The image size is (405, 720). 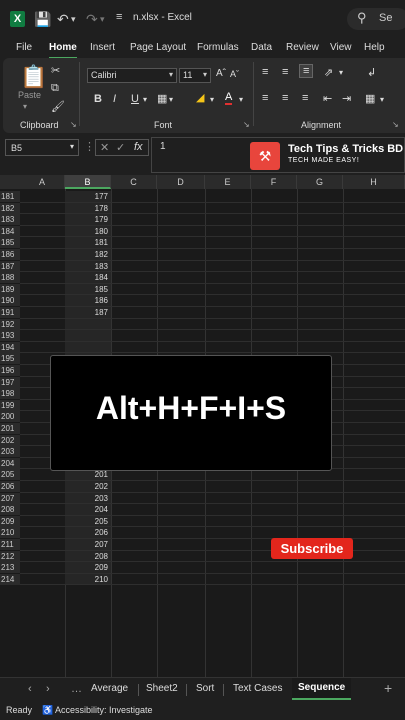 What do you see at coordinates (320, 182) in the screenshot?
I see `column-header: G` at bounding box center [320, 182].